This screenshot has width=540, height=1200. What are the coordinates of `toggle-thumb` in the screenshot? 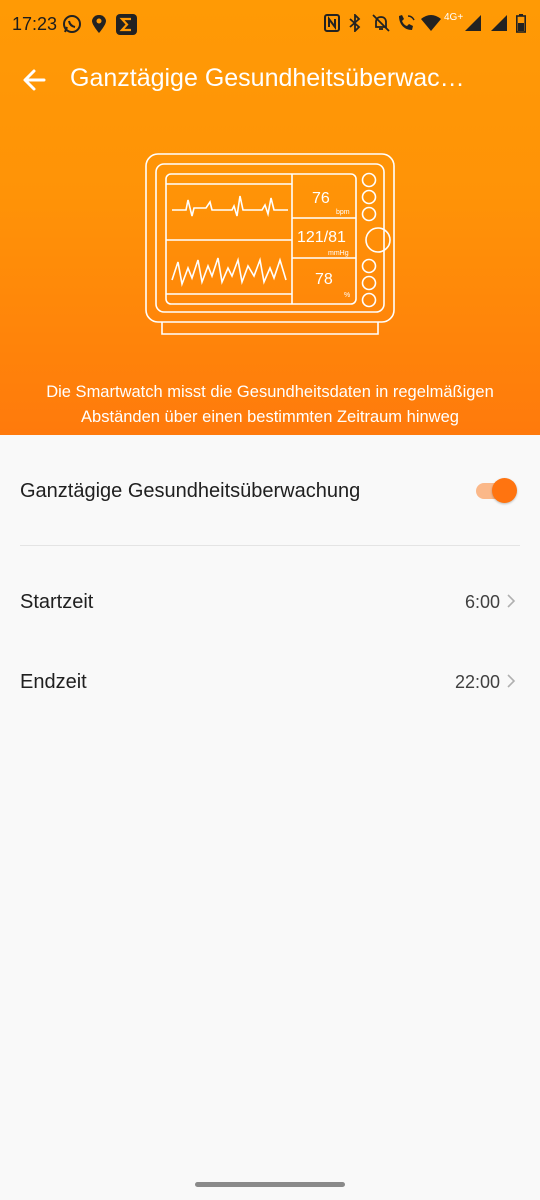 It's located at (504, 490).